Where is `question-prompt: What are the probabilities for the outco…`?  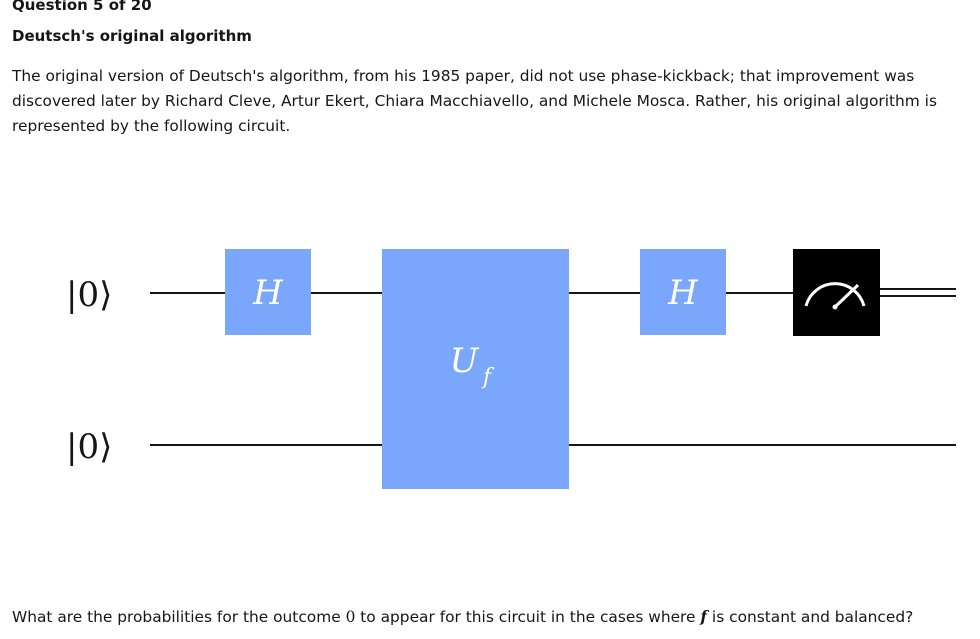
question-prompt: What are the probabilities for the outco… is located at coordinates (462, 617).